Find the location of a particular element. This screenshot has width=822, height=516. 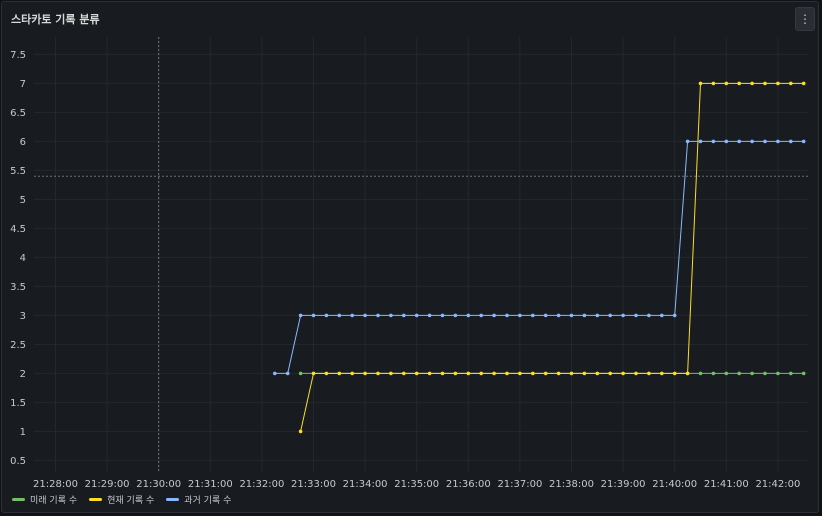

x-tick-label: 21:31:00 is located at coordinates (210, 484).